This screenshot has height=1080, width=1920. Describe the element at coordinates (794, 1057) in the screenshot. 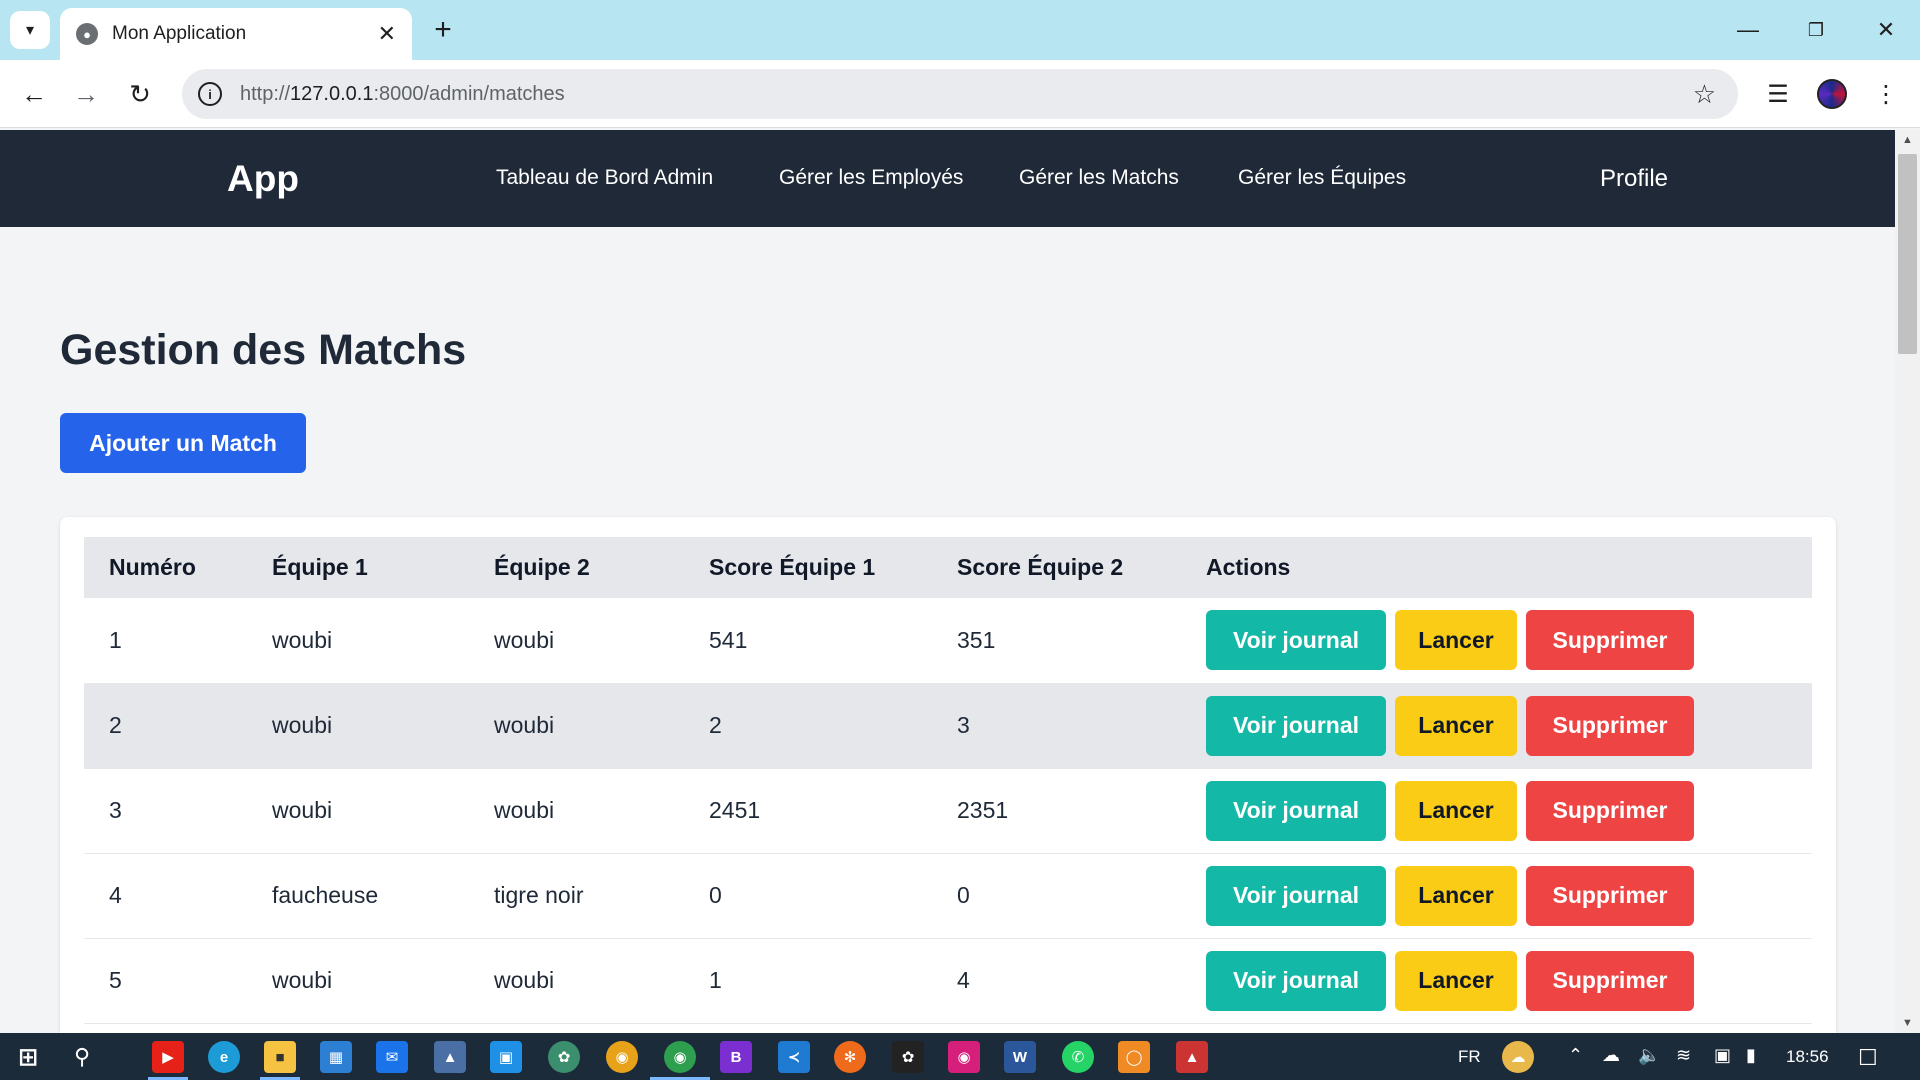

I see `vscode-icon: ≺` at that location.